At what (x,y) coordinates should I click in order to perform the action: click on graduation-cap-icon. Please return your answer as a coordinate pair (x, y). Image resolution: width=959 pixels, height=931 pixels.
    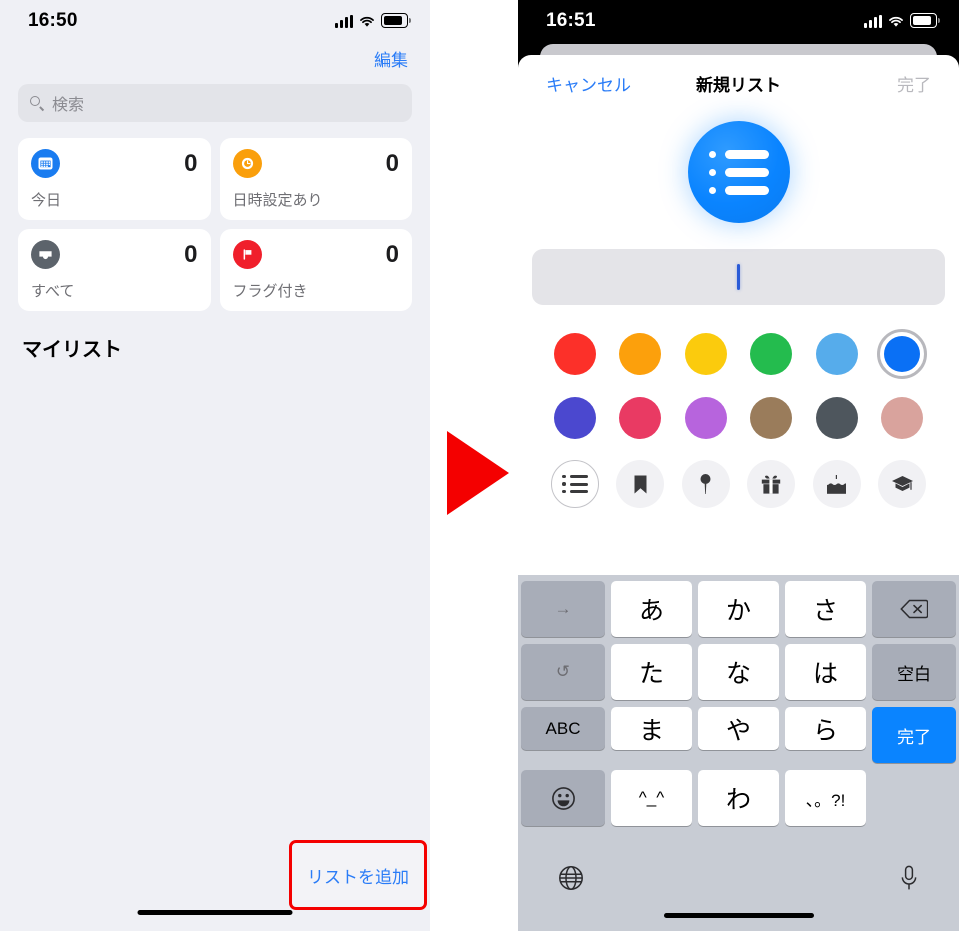
    Looking at the image, I should click on (902, 483).